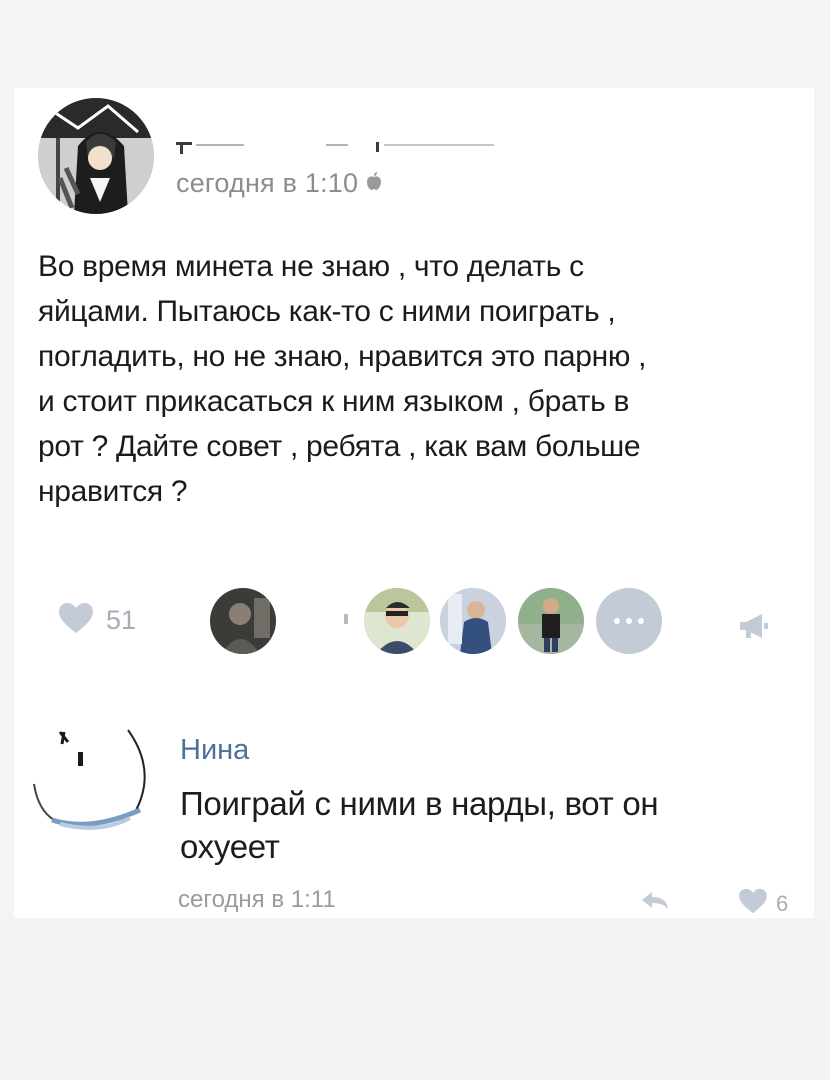 This screenshot has height=1080, width=830. What do you see at coordinates (93, 784) in the screenshot?
I see `comment-author-avatar` at bounding box center [93, 784].